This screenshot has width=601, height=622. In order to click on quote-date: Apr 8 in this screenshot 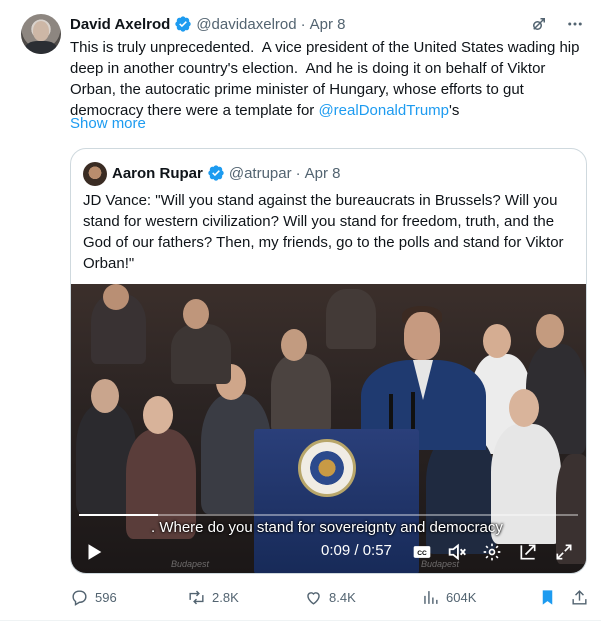, I will do `click(323, 173)`.